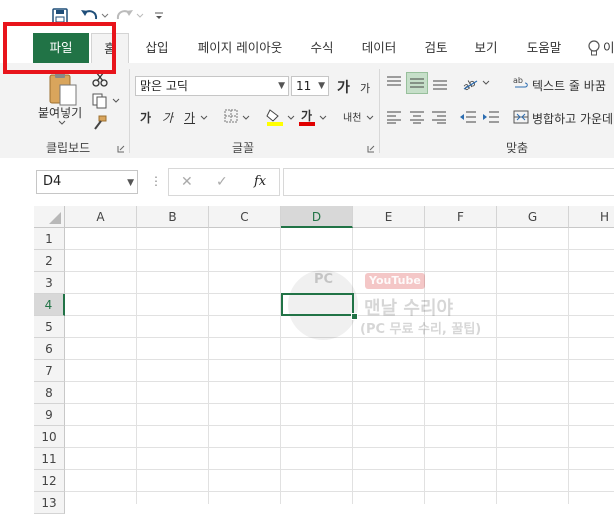 The image size is (614, 514). What do you see at coordinates (49, 459) in the screenshot?
I see `row-header: 11` at bounding box center [49, 459].